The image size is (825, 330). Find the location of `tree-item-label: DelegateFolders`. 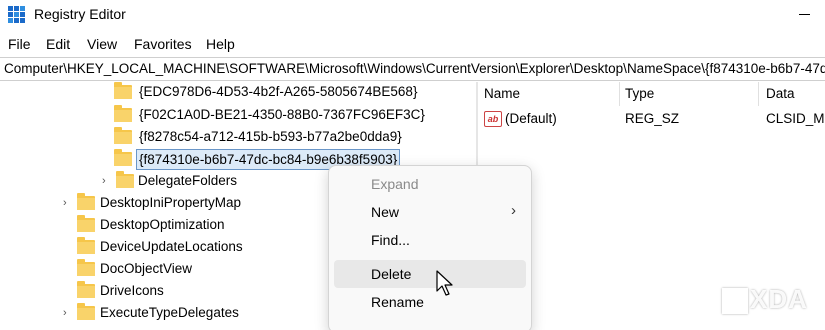

tree-item-label: DelegateFolders is located at coordinates (188, 180).